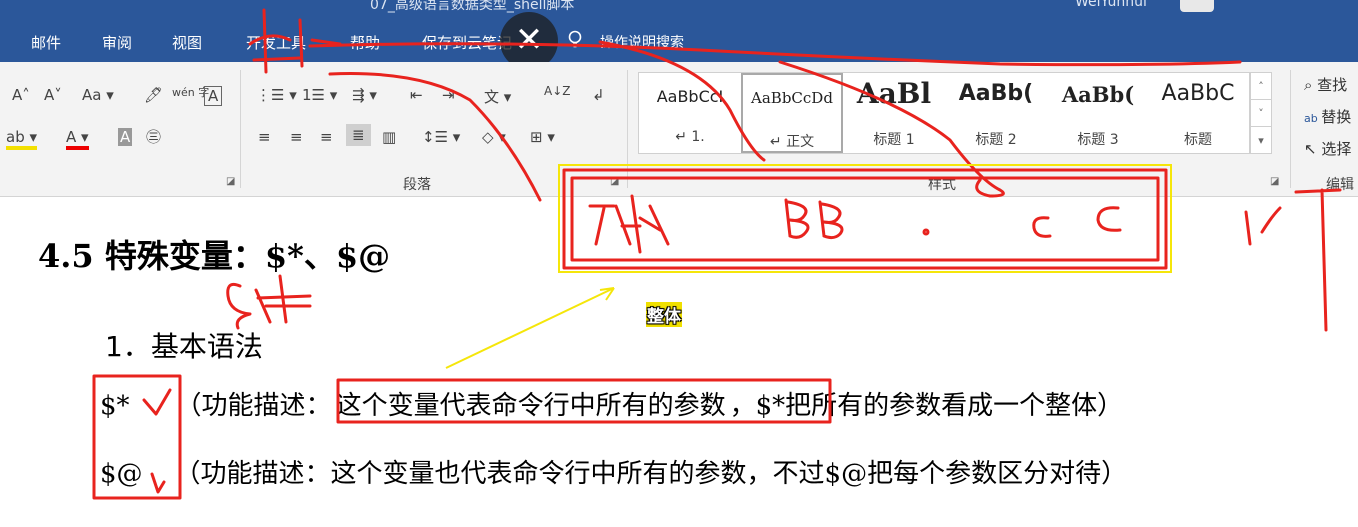 This screenshot has height=527, width=1358. What do you see at coordinates (448, 95) in the screenshot?
I see `increase-indent-icon: ⇥` at bounding box center [448, 95].